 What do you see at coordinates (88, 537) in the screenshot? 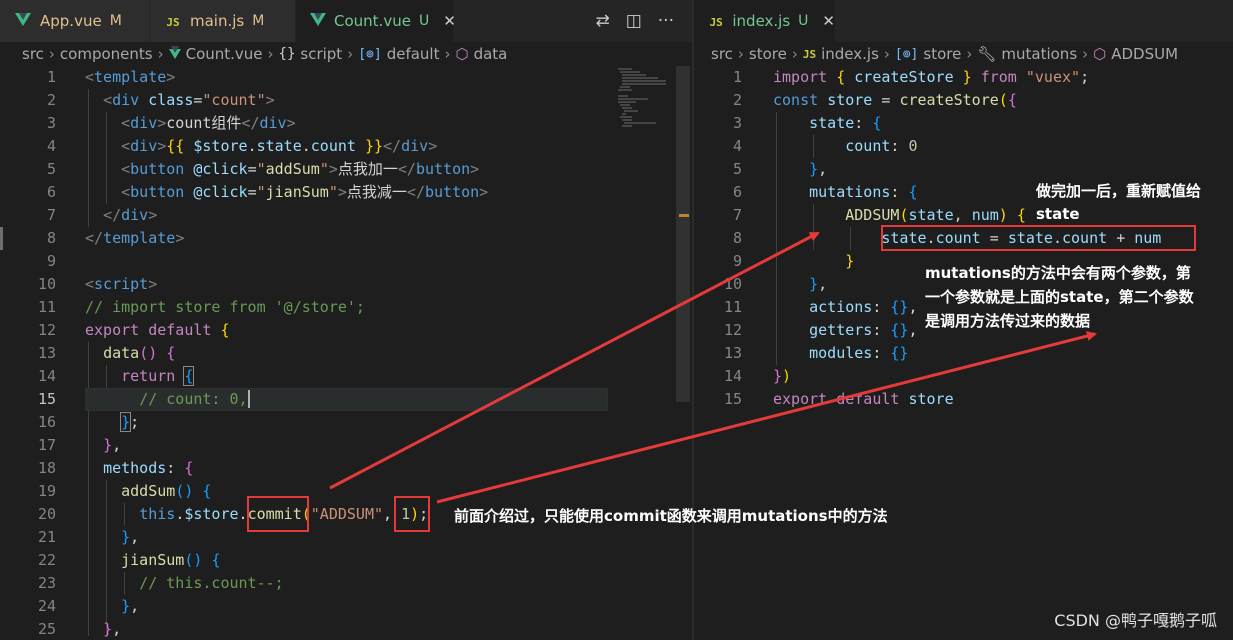
I see `code-line: 21 },` at bounding box center [88, 537].